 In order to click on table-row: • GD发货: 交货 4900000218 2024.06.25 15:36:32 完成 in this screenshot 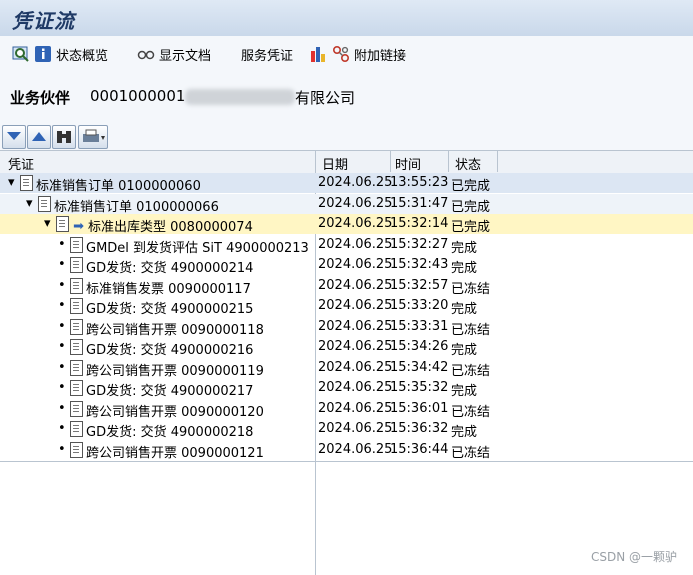, I will do `click(346, 429)`.